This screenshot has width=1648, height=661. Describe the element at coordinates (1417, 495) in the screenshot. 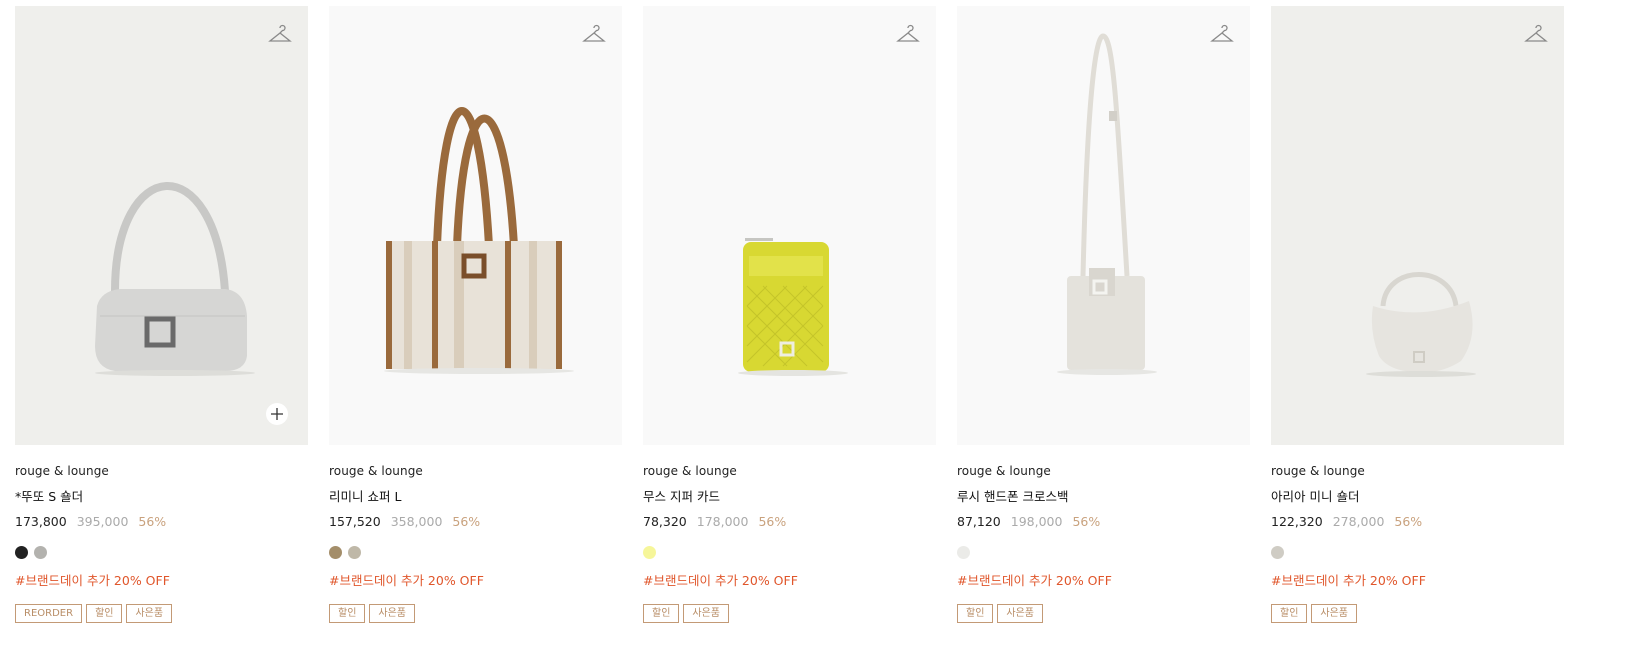

I see `product-name: 아리아 미니 숄더` at that location.